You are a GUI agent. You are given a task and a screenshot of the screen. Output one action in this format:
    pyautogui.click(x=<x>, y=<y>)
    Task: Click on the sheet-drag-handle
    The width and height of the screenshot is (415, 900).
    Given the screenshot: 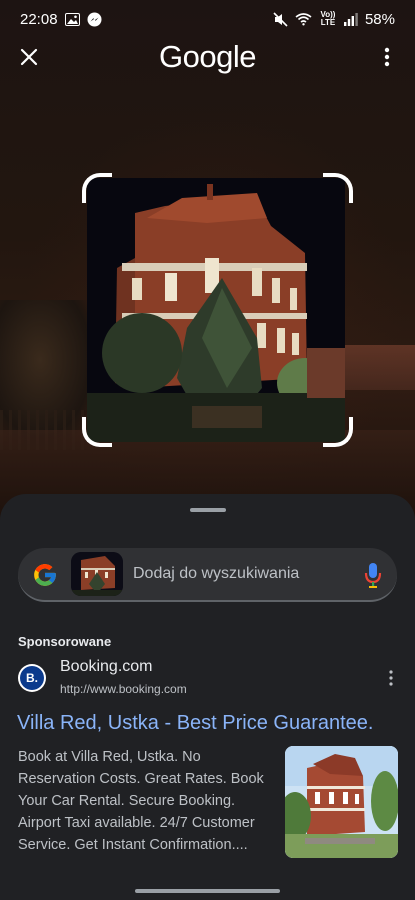 What is the action you would take?
    pyautogui.click(x=208, y=510)
    